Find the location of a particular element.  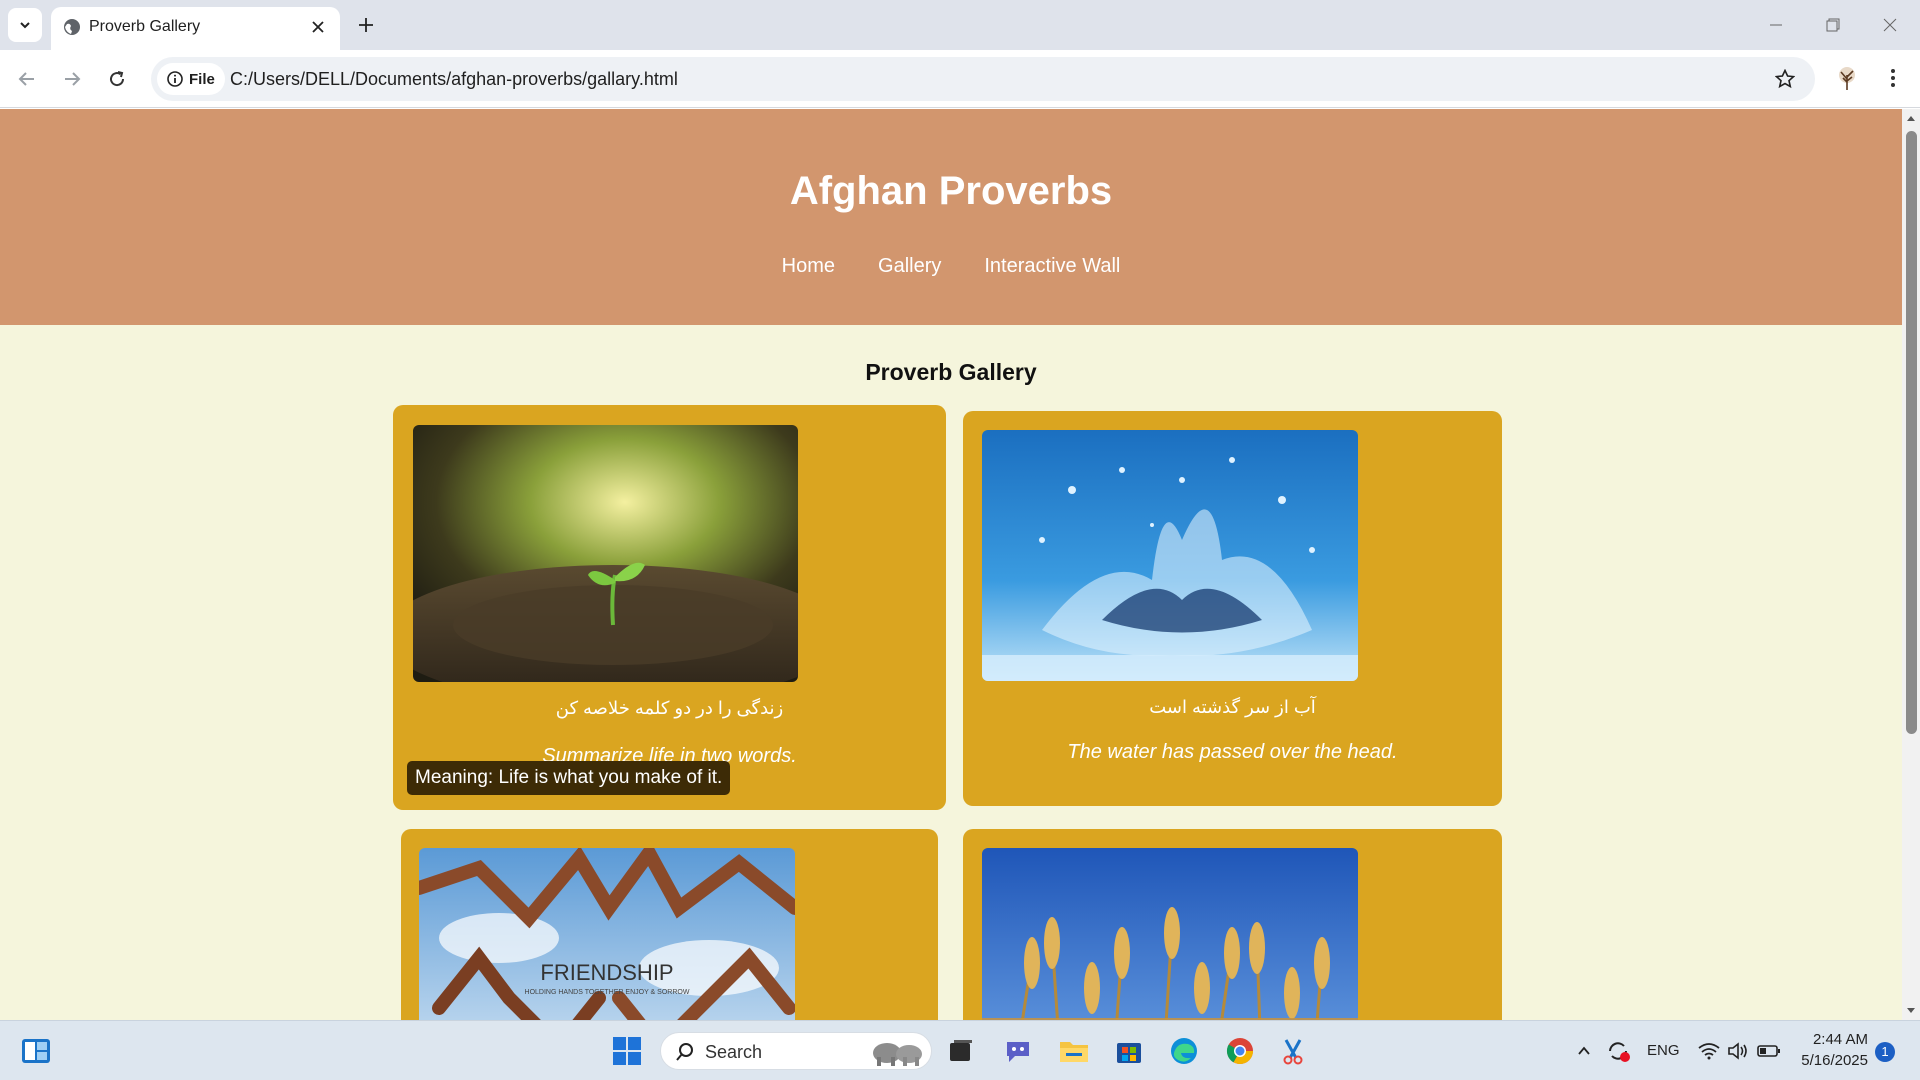

site-title: Afghan Proverbs is located at coordinates (951, 191).